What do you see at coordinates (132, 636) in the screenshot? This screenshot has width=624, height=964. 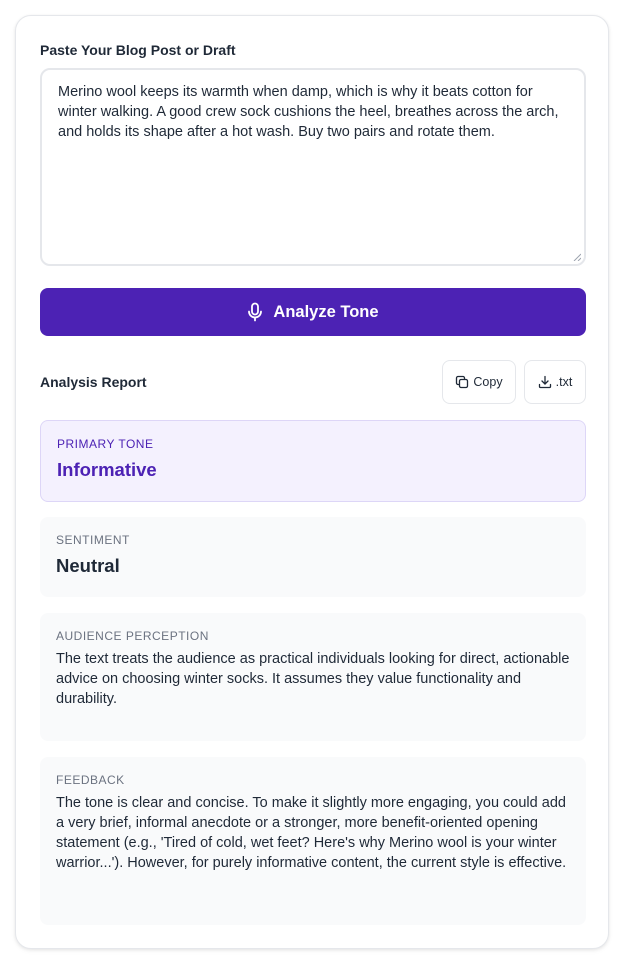 I see `audience-perception-label: AUDIENCE PERCEPTION` at bounding box center [132, 636].